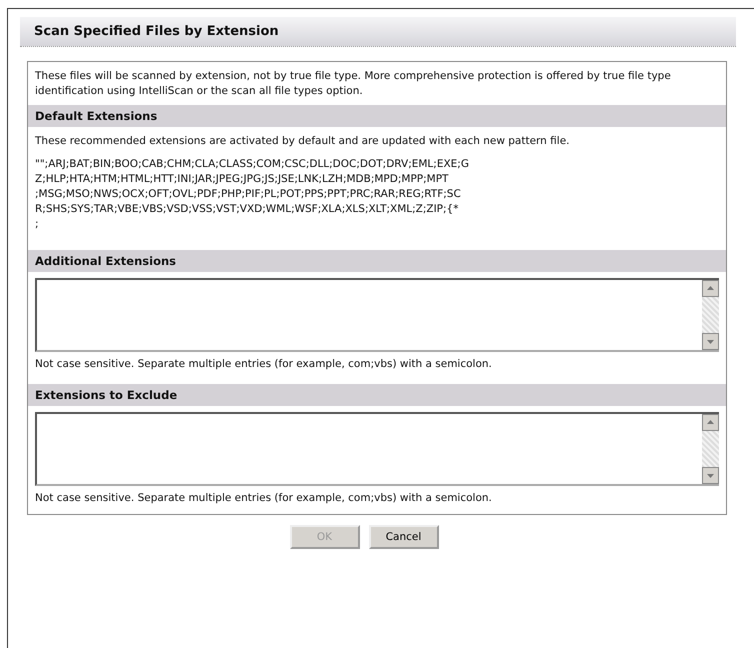 This screenshot has height=648, width=754. Describe the element at coordinates (403, 537) in the screenshot. I see `cancel-button: Cancel` at that location.